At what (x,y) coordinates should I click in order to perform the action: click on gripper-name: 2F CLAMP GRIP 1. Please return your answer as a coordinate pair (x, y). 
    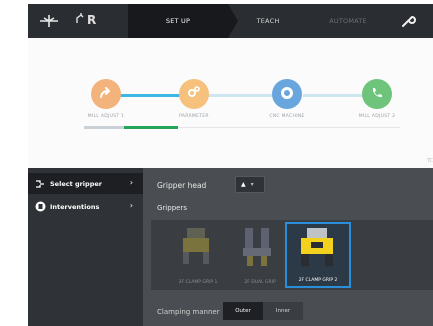
    Looking at the image, I should click on (198, 282).